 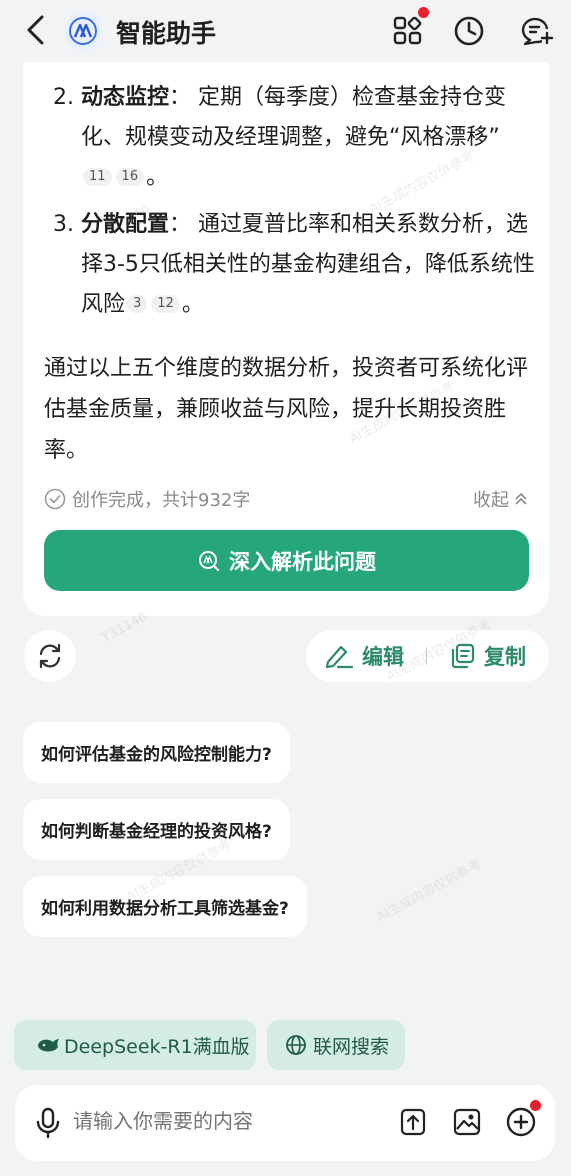 What do you see at coordinates (429, 891) in the screenshot?
I see `watermark: AI生成内容仅供参考` at bounding box center [429, 891].